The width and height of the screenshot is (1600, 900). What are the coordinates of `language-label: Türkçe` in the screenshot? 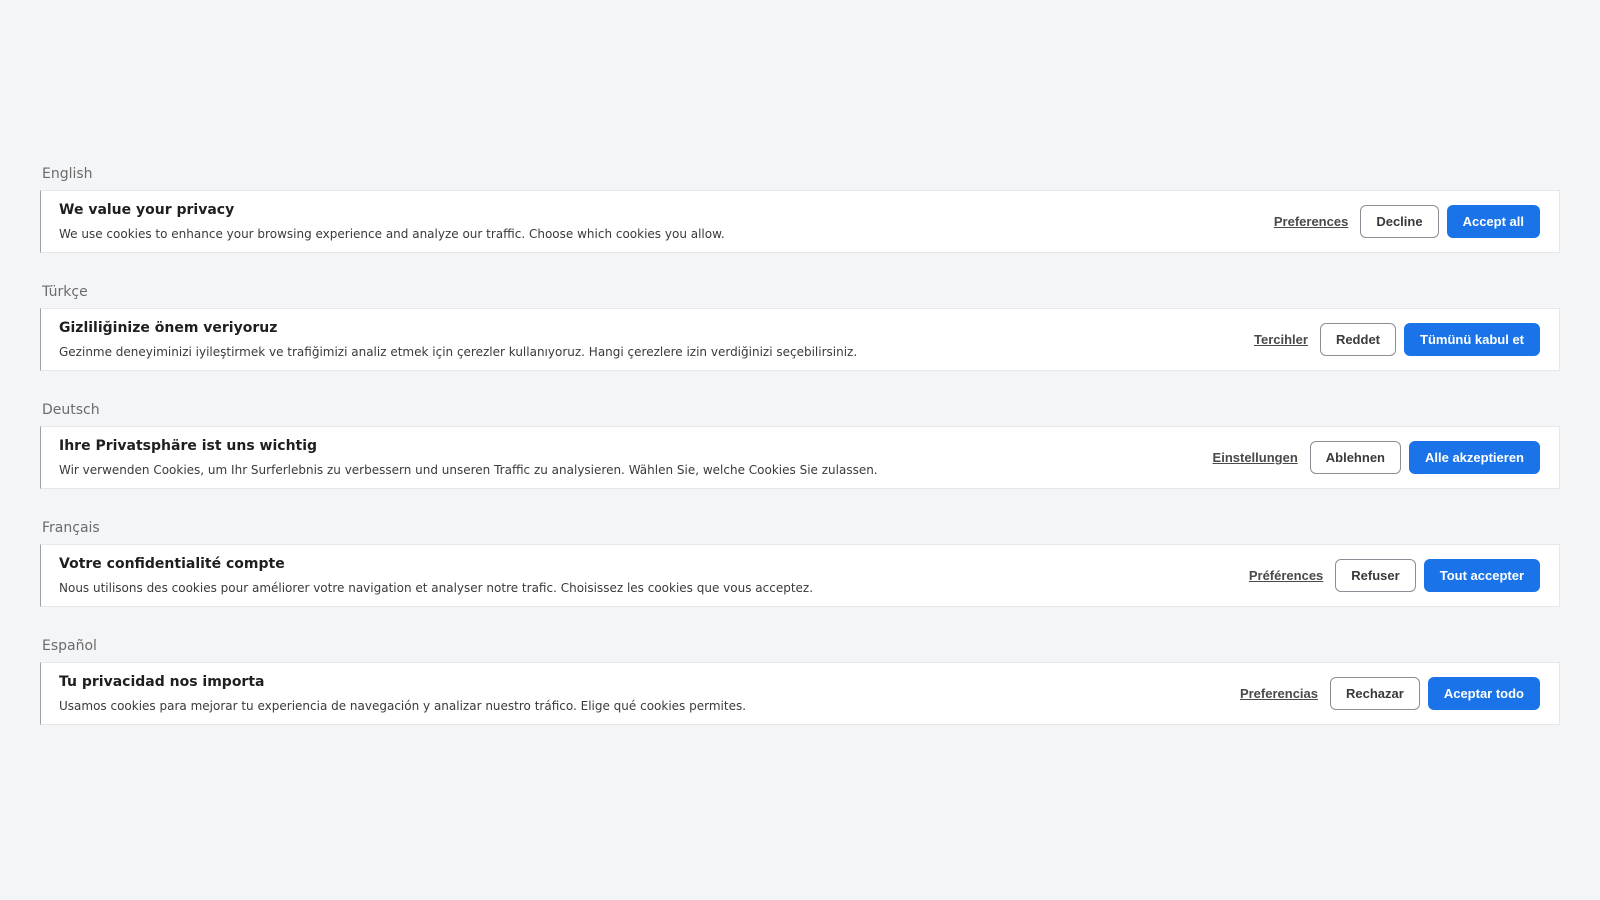 It's located at (65, 292).